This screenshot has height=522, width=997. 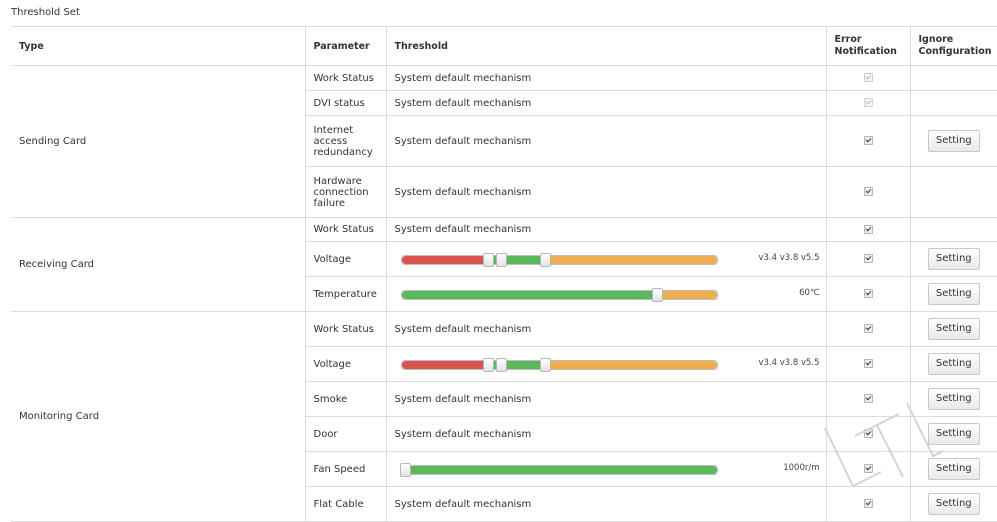 I want to click on header-type: Type, so click(x=158, y=46).